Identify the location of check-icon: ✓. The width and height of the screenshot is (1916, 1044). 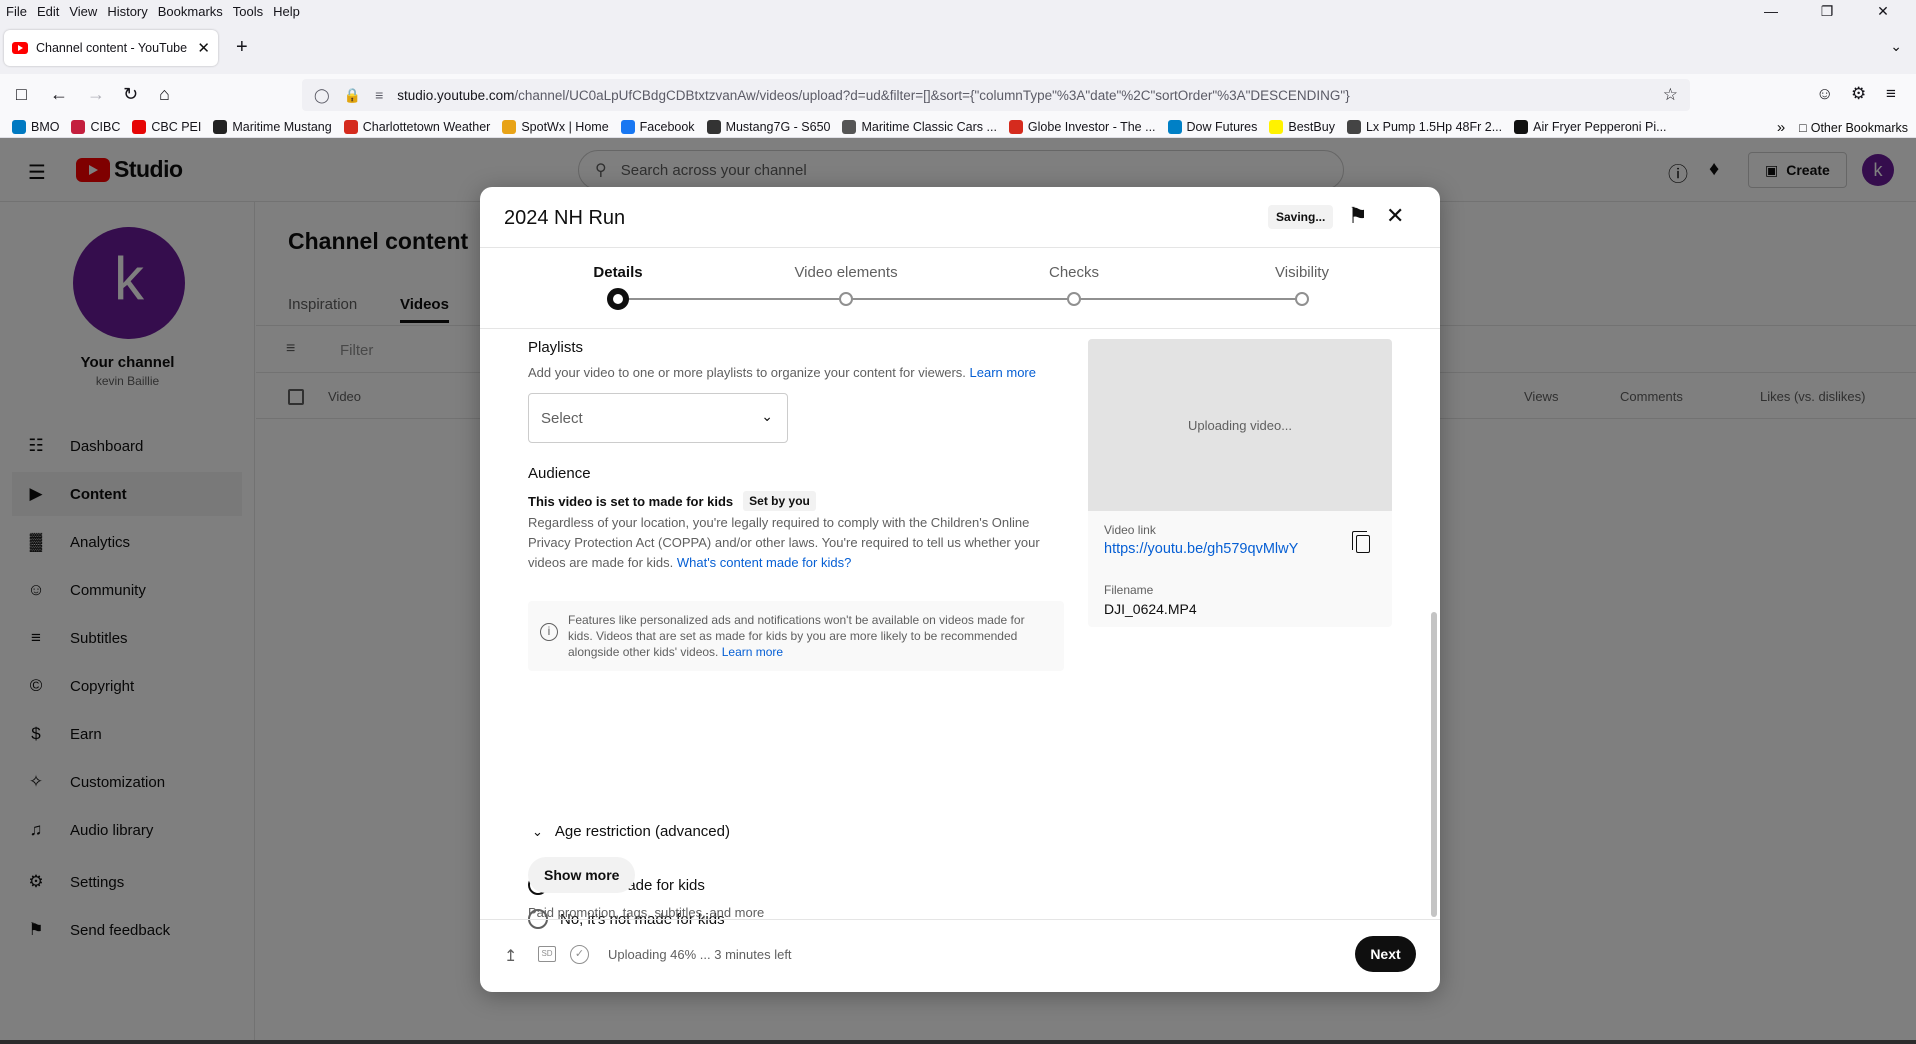
(579, 954).